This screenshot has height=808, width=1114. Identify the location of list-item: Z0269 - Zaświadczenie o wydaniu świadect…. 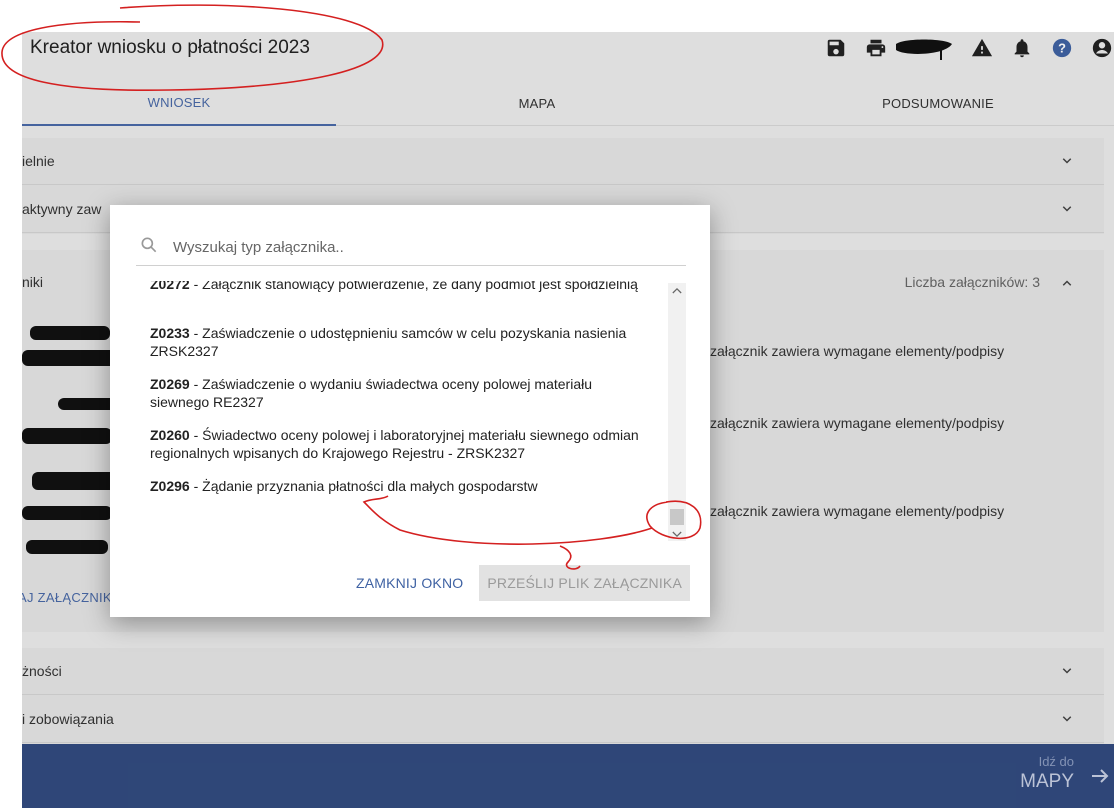
(400, 393).